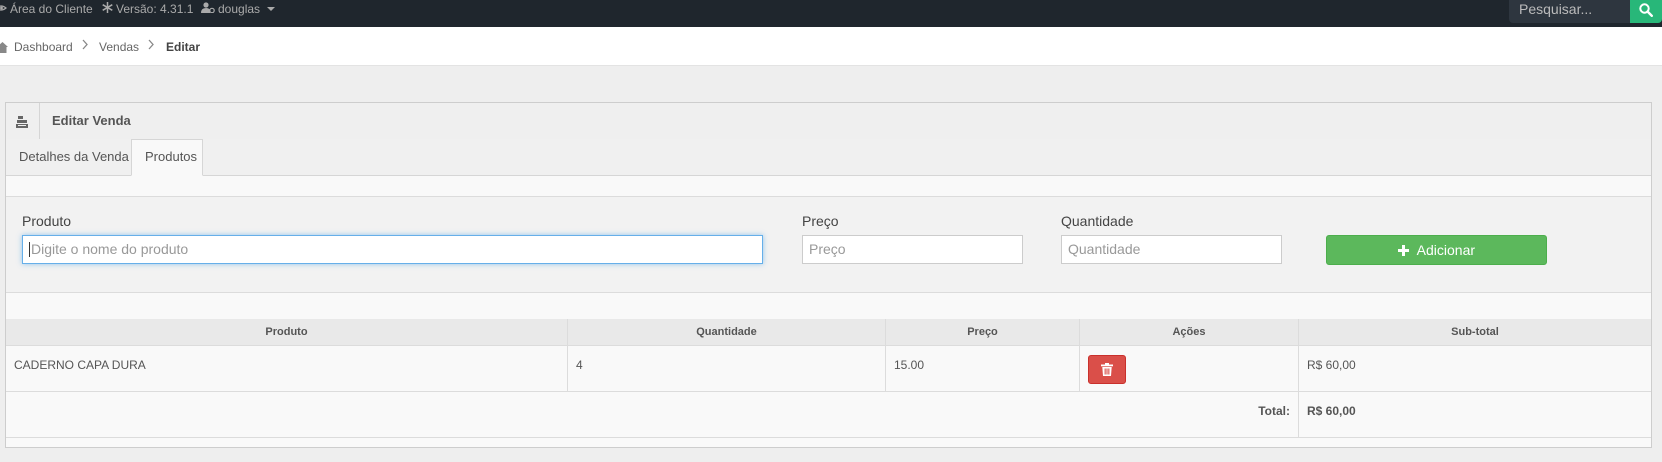  What do you see at coordinates (22, 124) in the screenshot?
I see `cash-register-icon` at bounding box center [22, 124].